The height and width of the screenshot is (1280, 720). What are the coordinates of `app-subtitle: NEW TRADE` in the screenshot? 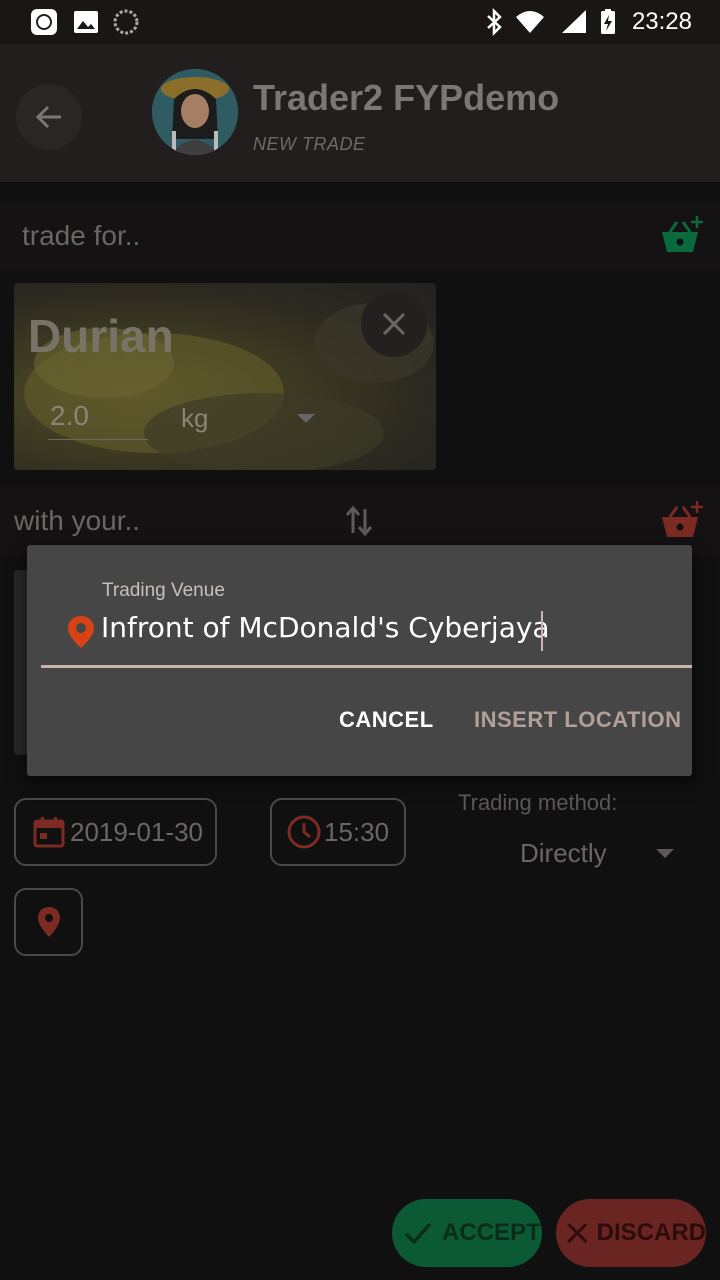 It's located at (309, 144).